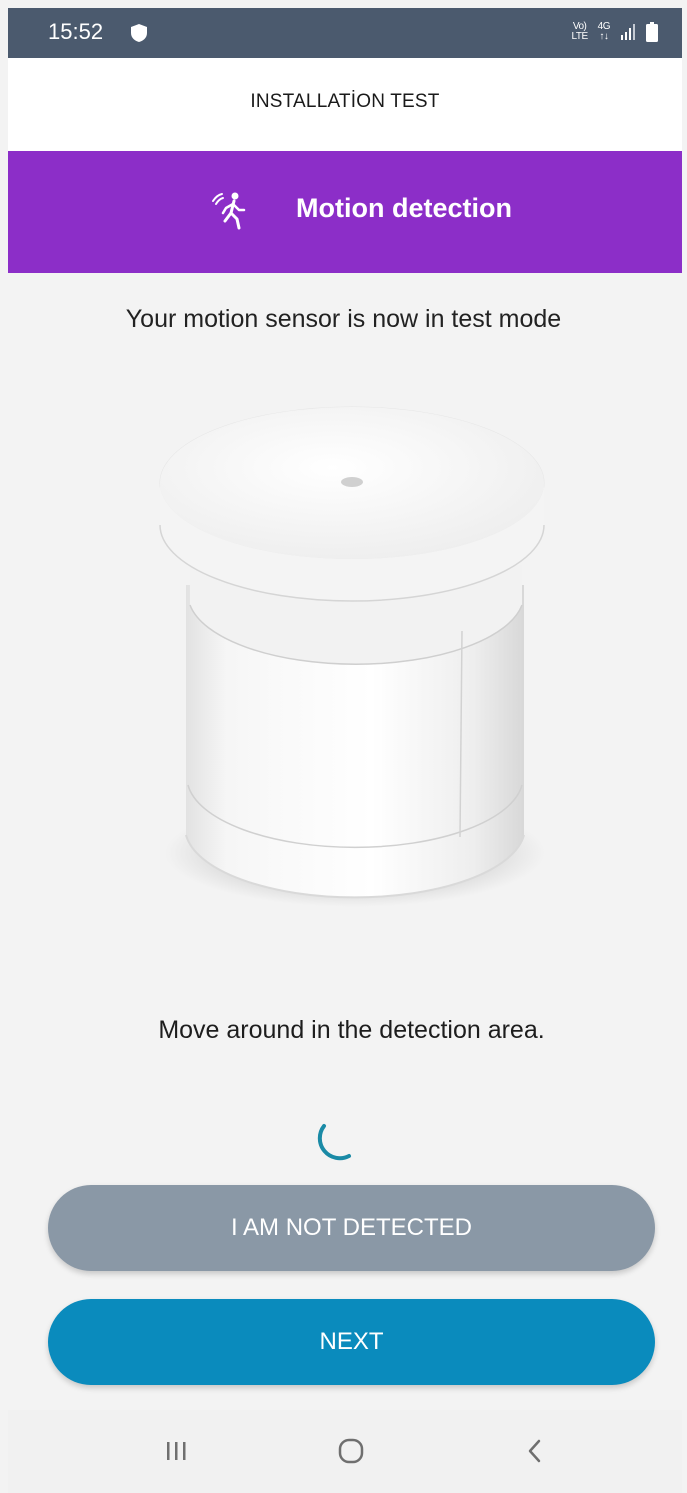  I want to click on volte-indicator: Vo) LTE, so click(580, 32).